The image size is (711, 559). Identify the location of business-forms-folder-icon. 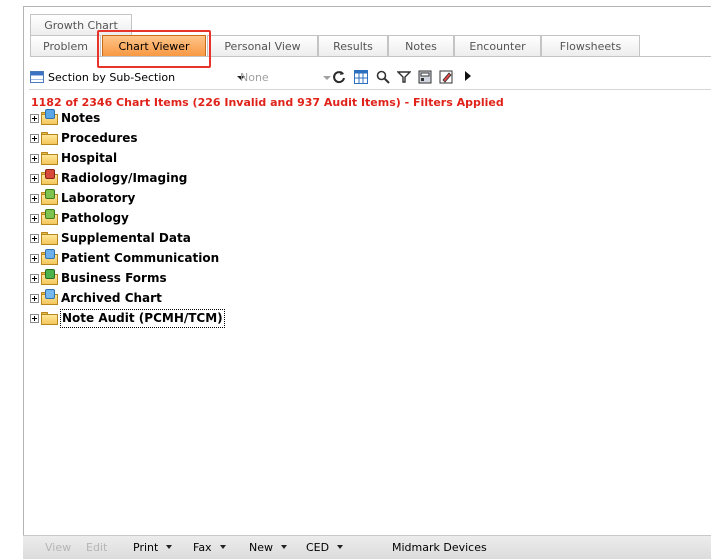
(49, 277).